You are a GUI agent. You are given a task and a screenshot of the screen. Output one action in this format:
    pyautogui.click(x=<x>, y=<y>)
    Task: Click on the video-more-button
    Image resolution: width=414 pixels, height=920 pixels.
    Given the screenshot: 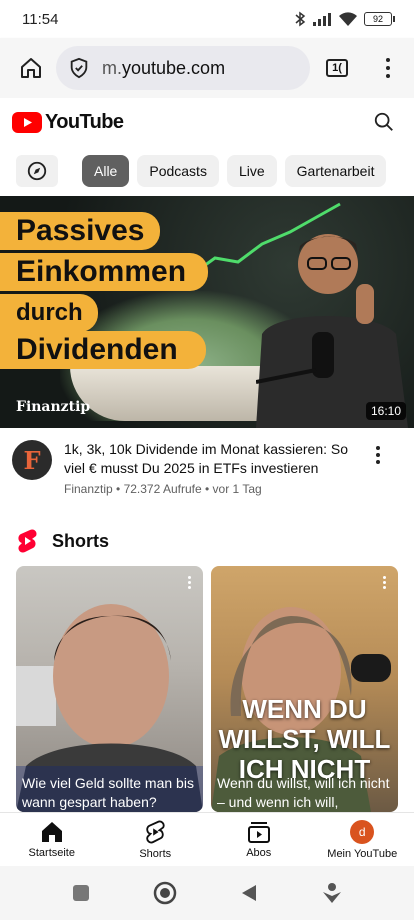 What is the action you would take?
    pyautogui.click(x=378, y=465)
    